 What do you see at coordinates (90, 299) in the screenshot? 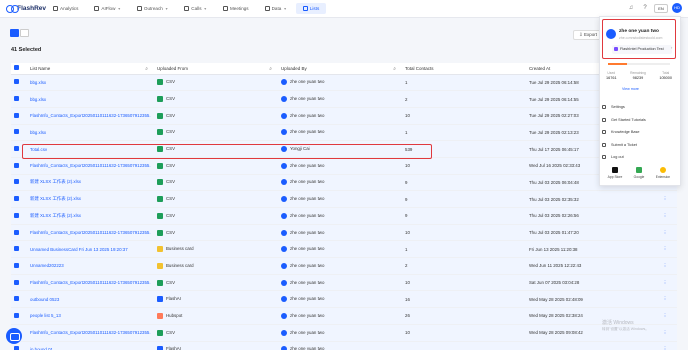
I see `list-name-cell: outbound 0523` at bounding box center [90, 299].